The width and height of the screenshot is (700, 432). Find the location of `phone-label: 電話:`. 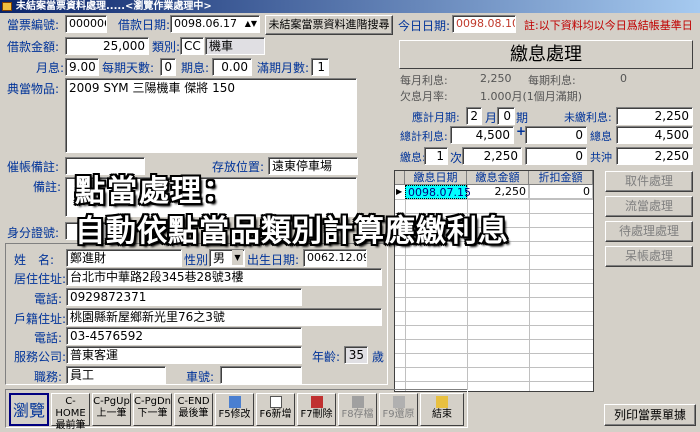

phone-label: 電話: is located at coordinates (48, 299).